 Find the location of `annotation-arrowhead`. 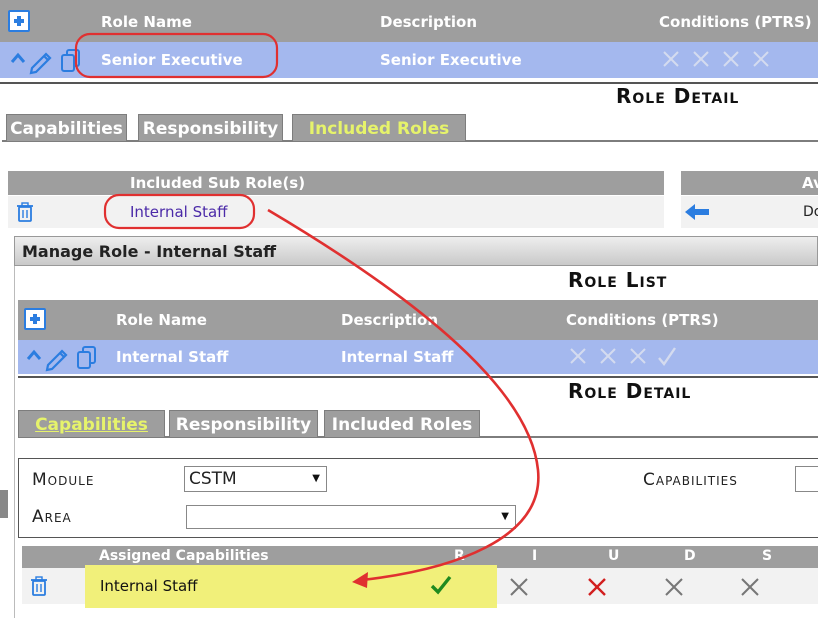

annotation-arrowhead is located at coordinates (360, 580).